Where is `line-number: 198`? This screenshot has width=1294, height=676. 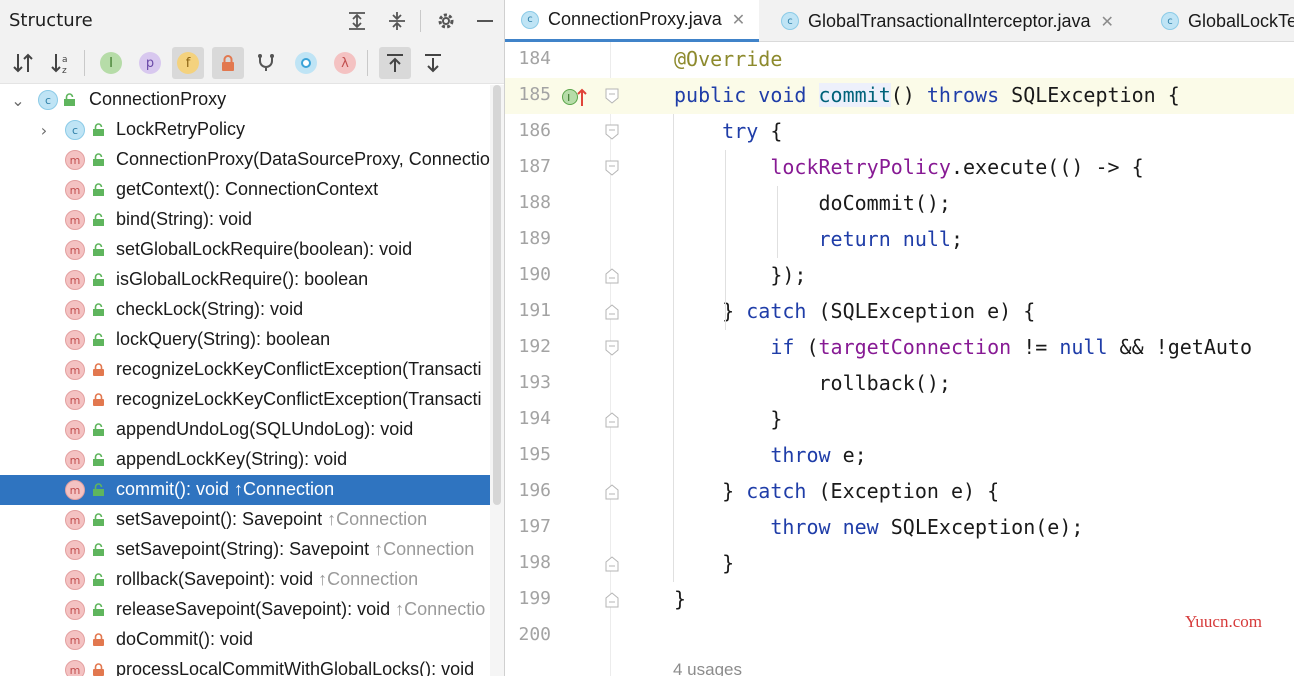
line-number: 198 is located at coordinates (534, 562).